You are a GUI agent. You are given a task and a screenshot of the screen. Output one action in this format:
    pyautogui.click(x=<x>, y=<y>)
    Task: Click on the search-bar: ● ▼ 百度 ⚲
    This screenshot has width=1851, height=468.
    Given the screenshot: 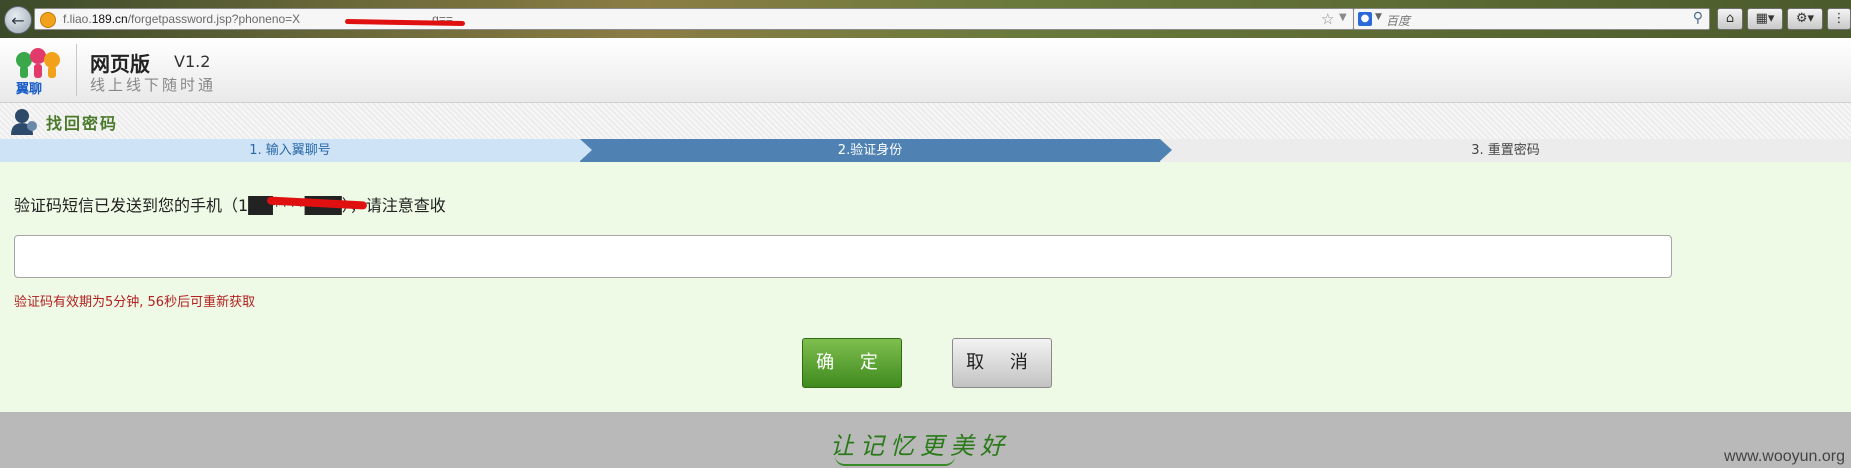 What is the action you would take?
    pyautogui.click(x=1531, y=19)
    